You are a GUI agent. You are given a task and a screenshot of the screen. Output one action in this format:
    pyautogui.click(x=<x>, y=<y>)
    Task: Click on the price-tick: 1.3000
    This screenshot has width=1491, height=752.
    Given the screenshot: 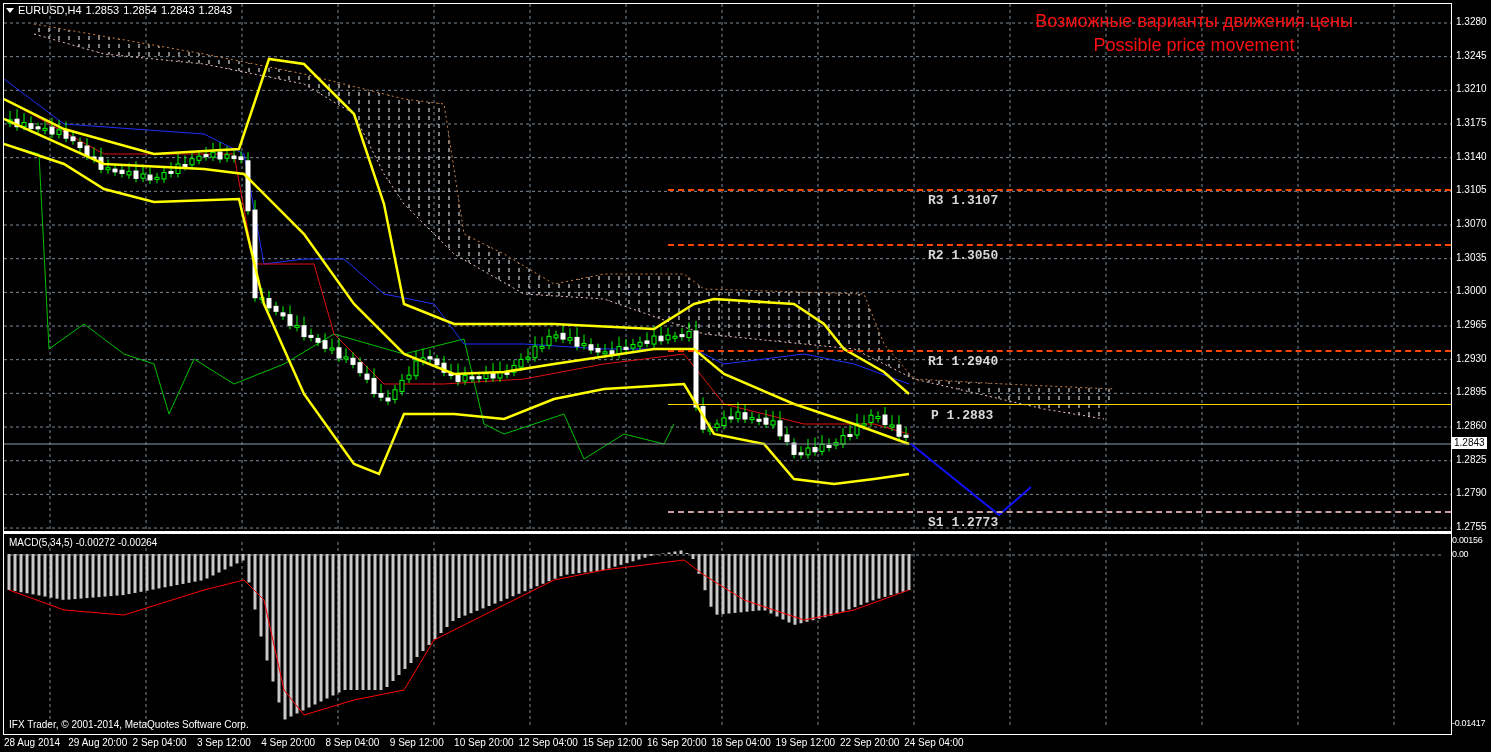 What is the action you would take?
    pyautogui.click(x=1471, y=291)
    